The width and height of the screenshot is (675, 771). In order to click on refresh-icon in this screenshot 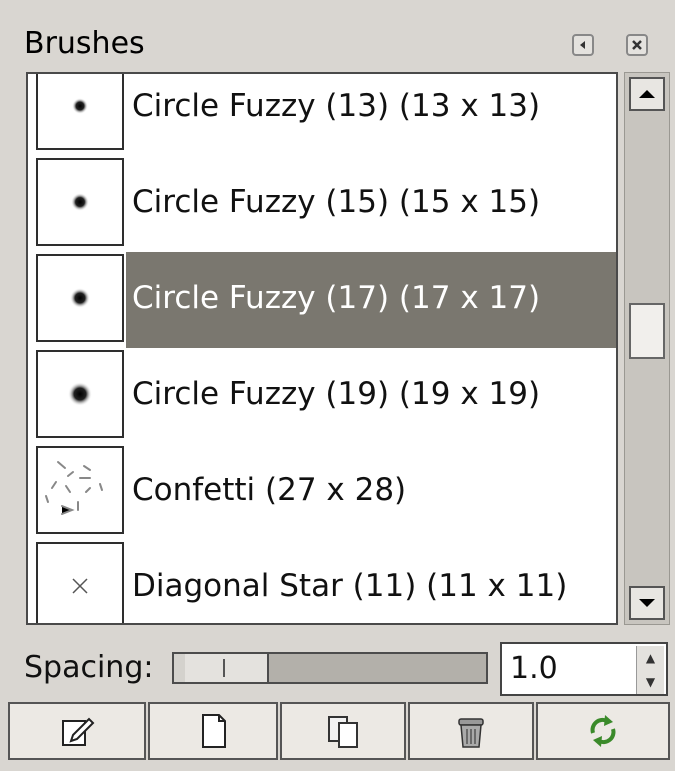, I will do `click(603, 731)`.